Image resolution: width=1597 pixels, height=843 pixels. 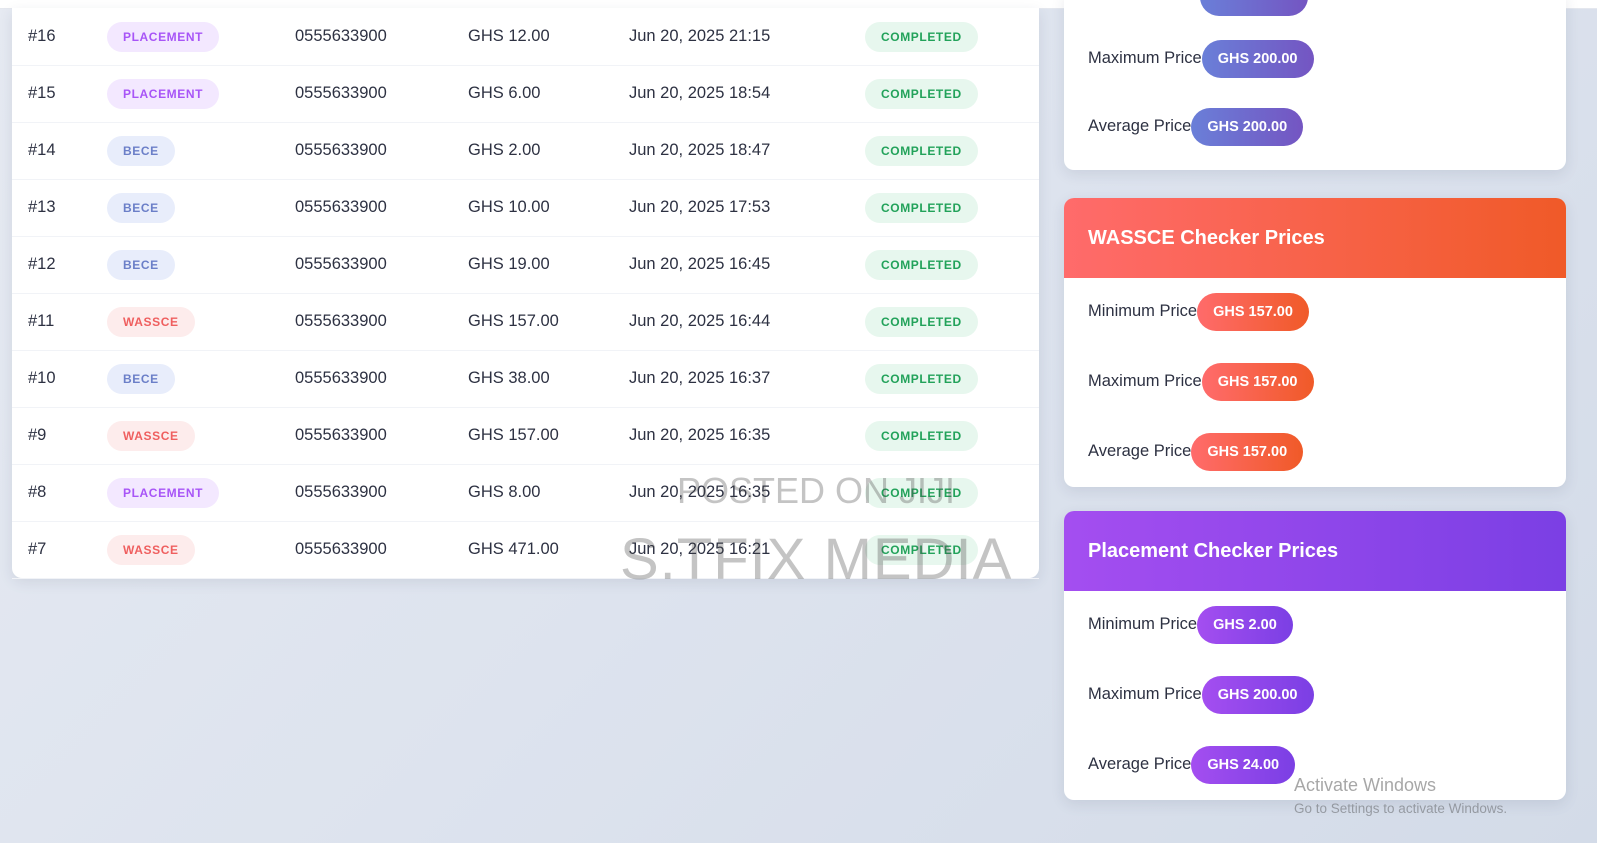 I want to click on bece-max-label: Maximum Price, so click(x=1145, y=58).